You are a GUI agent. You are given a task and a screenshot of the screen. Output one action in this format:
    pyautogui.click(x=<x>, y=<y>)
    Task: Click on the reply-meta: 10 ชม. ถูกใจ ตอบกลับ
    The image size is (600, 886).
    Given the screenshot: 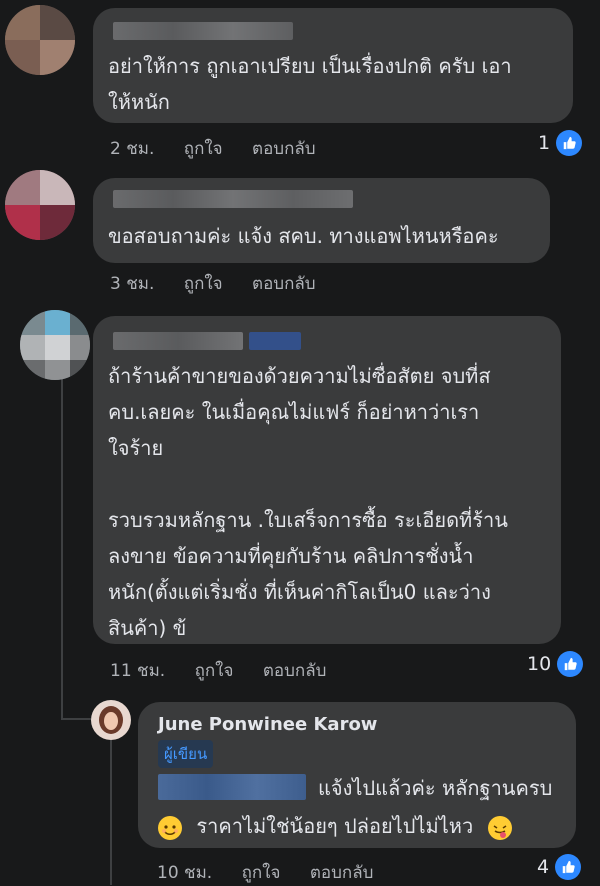 What is the action you would take?
    pyautogui.click(x=277, y=872)
    